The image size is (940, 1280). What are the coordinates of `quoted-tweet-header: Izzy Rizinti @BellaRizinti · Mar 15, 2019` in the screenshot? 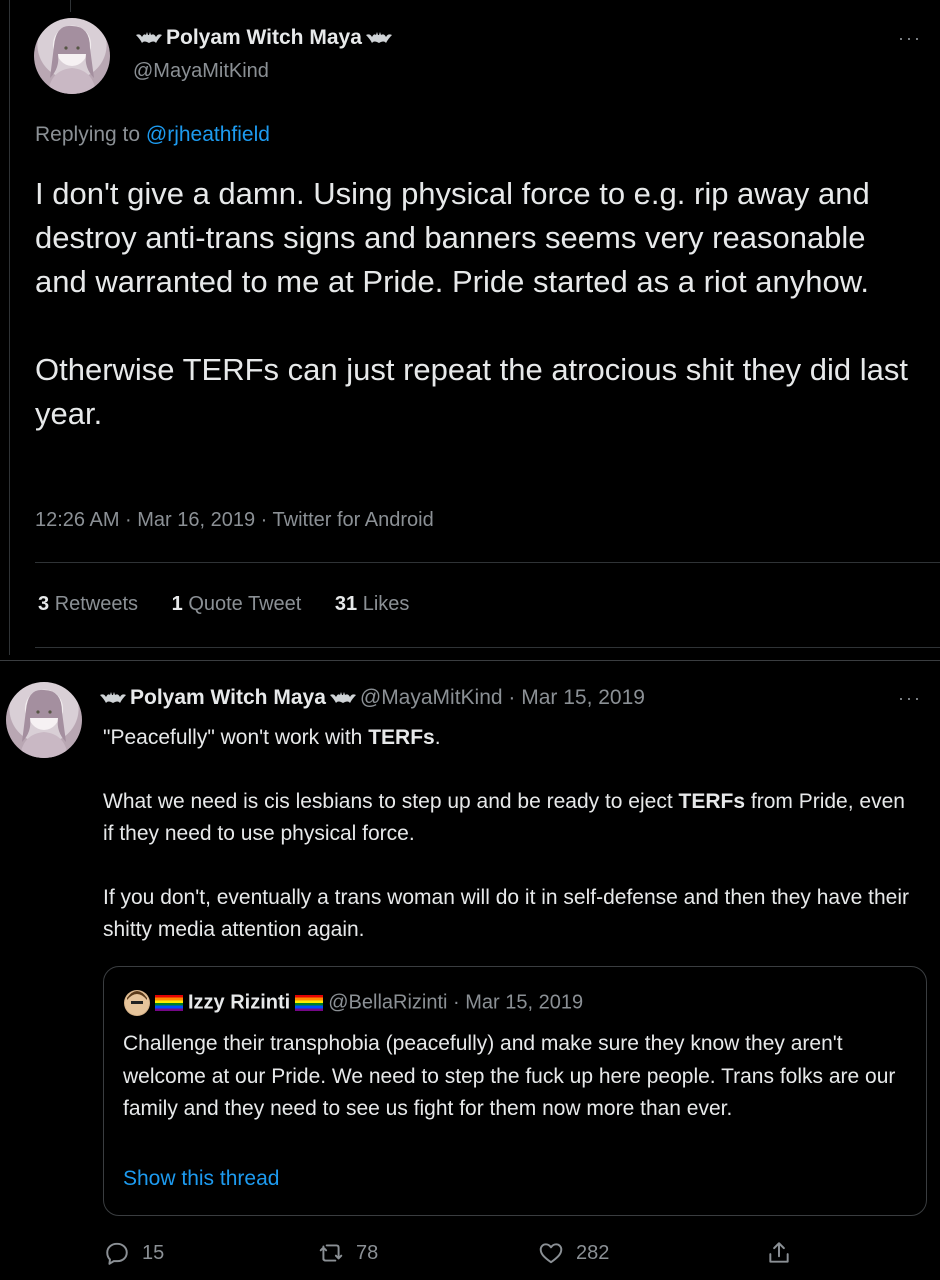 It's located at (353, 1003).